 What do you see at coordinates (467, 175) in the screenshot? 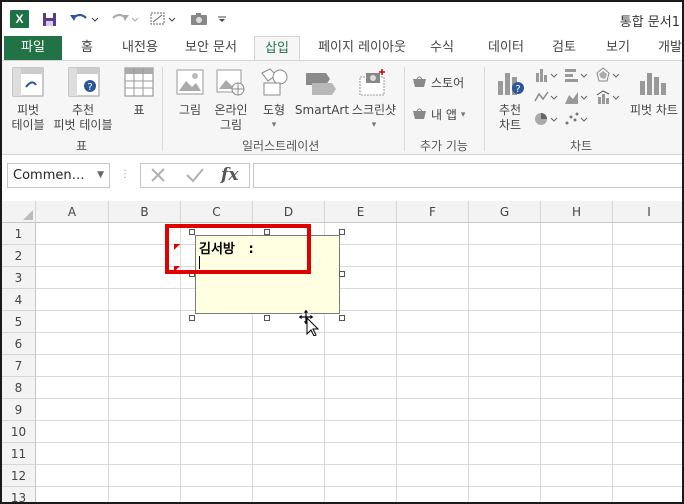
I see `formula-input` at bounding box center [467, 175].